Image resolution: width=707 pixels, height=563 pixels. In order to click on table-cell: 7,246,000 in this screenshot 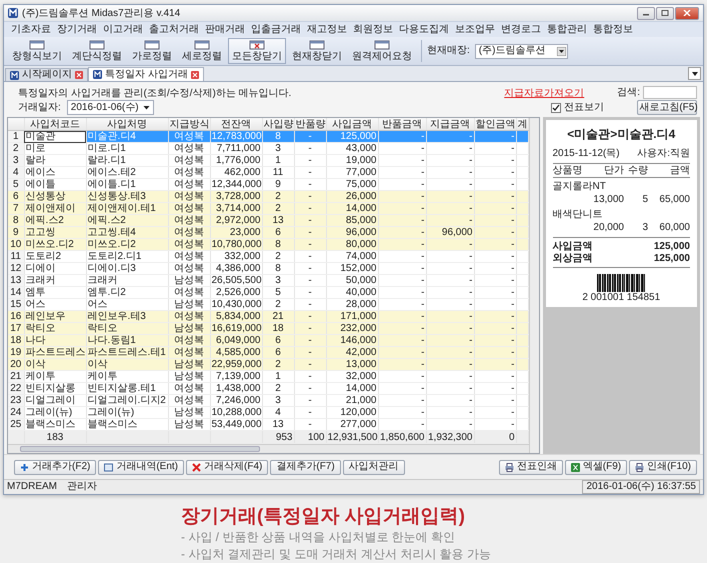, I will do `click(236, 400)`.